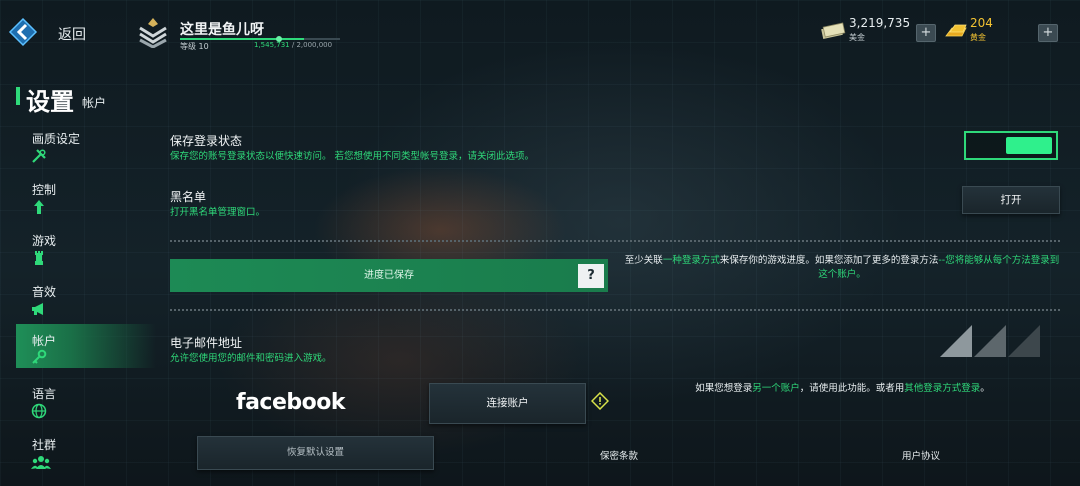 The height and width of the screenshot is (486, 1080). Describe the element at coordinates (86, 249) in the screenshot. I see `sidebar-item-game: 游戏` at that location.